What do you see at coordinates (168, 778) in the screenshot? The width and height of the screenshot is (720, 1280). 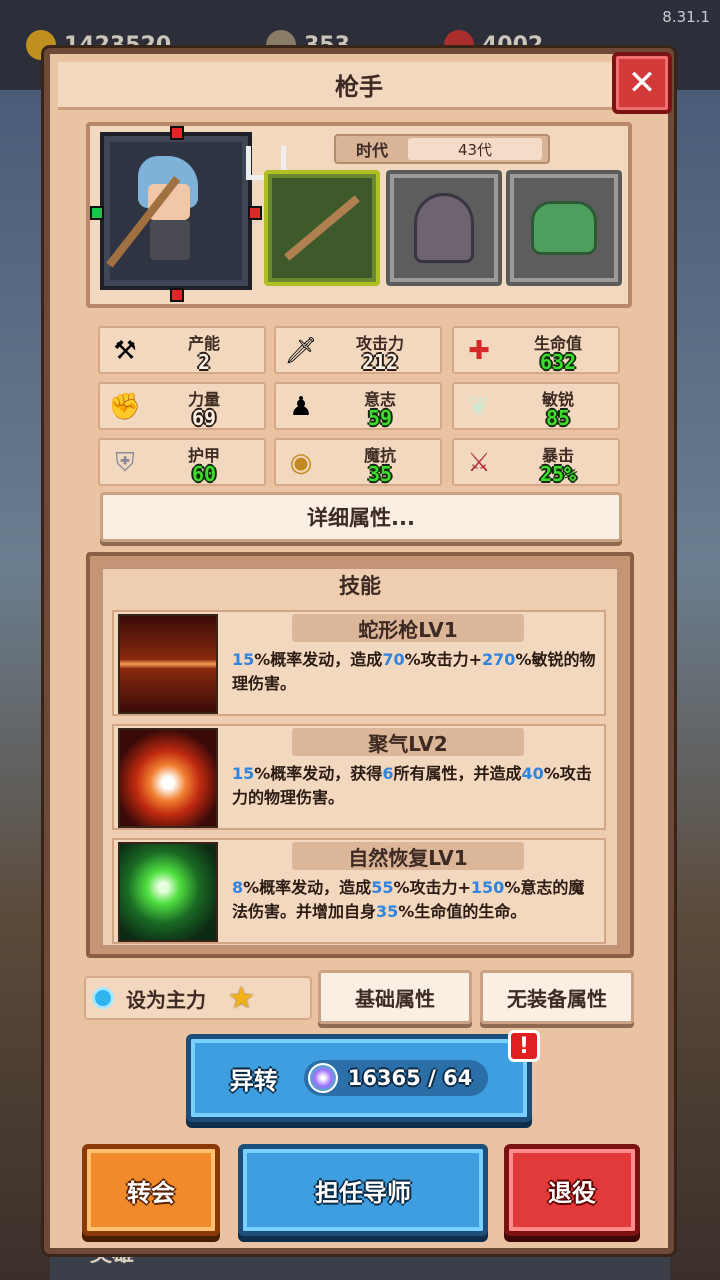 I see `gather-qi-icon` at bounding box center [168, 778].